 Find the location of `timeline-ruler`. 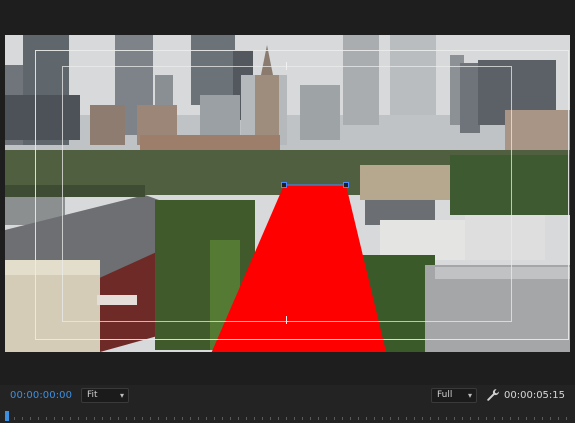

timeline-ruler is located at coordinates (288, 419).